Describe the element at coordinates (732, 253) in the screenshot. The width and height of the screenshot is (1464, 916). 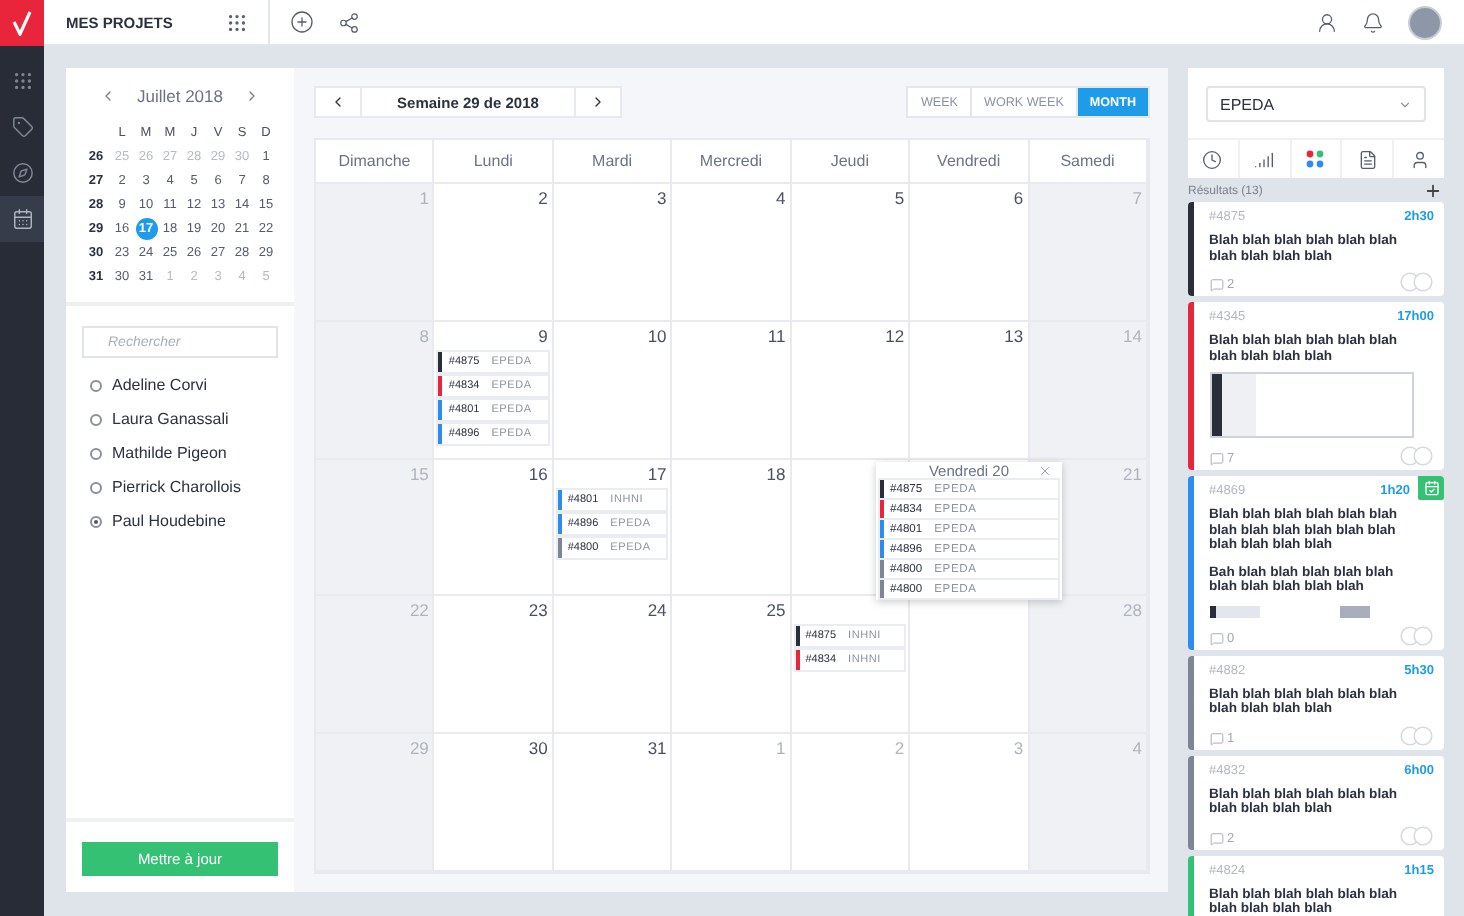
I see `day-cell: 4` at that location.